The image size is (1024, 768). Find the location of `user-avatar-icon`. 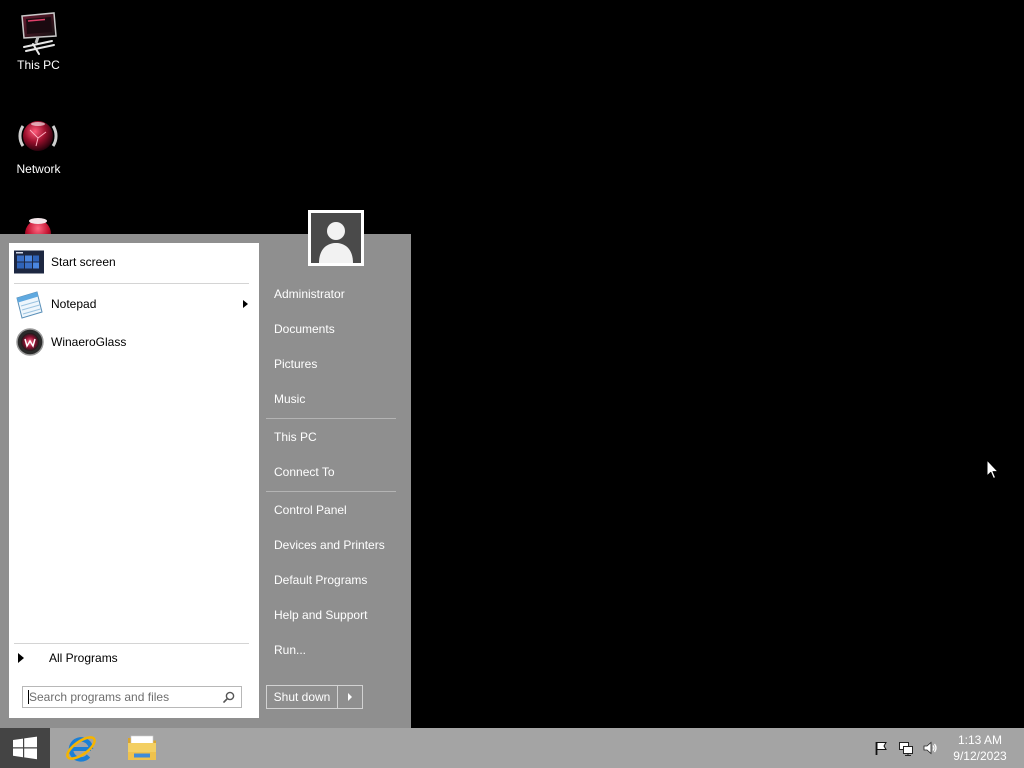

user-avatar-icon is located at coordinates (336, 238).